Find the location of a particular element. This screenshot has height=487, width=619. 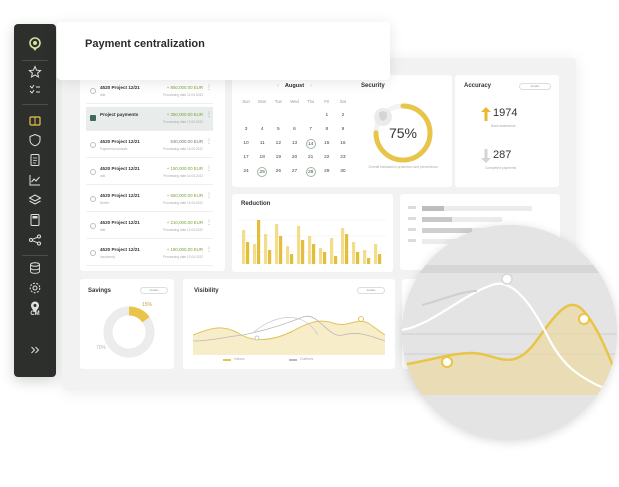

calculator-icon is located at coordinates (35, 220).